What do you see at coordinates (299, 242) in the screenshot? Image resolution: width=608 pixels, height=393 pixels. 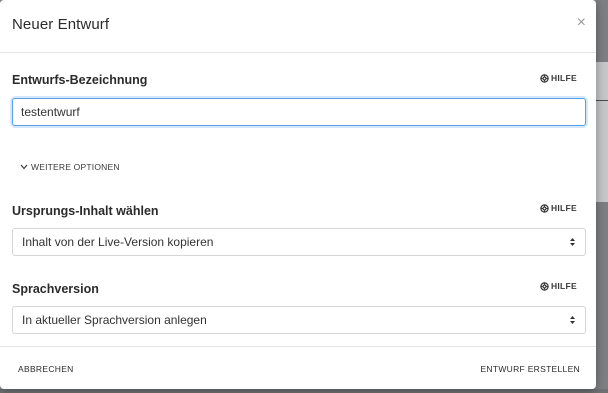 I see `origin-content-select: Inhalt von der Live-Version kopieren` at bounding box center [299, 242].